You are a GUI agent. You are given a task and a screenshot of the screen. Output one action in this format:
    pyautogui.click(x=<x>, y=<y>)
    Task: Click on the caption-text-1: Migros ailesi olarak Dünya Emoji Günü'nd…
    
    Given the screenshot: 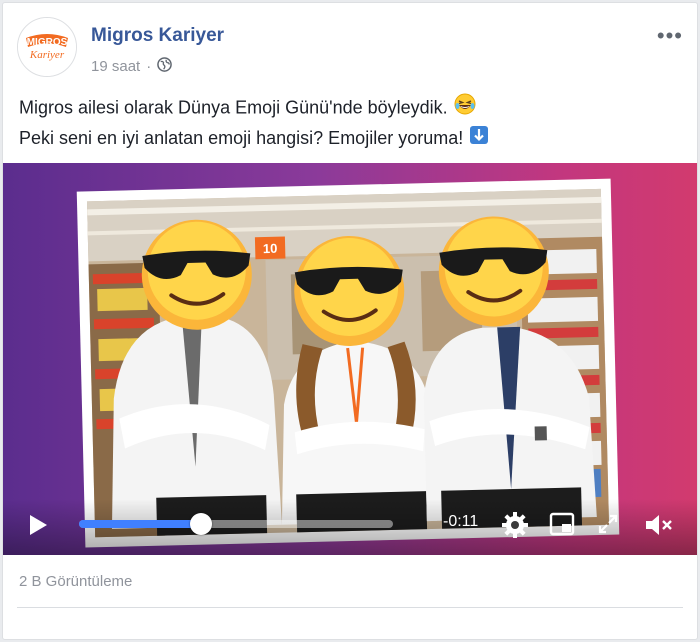 What is the action you would take?
    pyautogui.click(x=233, y=107)
    